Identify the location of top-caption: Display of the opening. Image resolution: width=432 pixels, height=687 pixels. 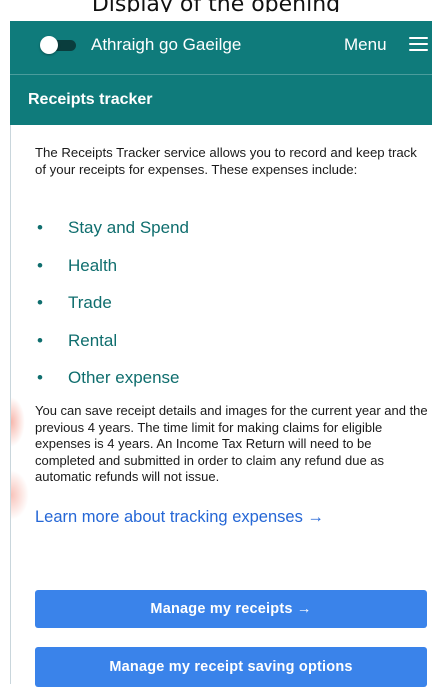
(216, 6).